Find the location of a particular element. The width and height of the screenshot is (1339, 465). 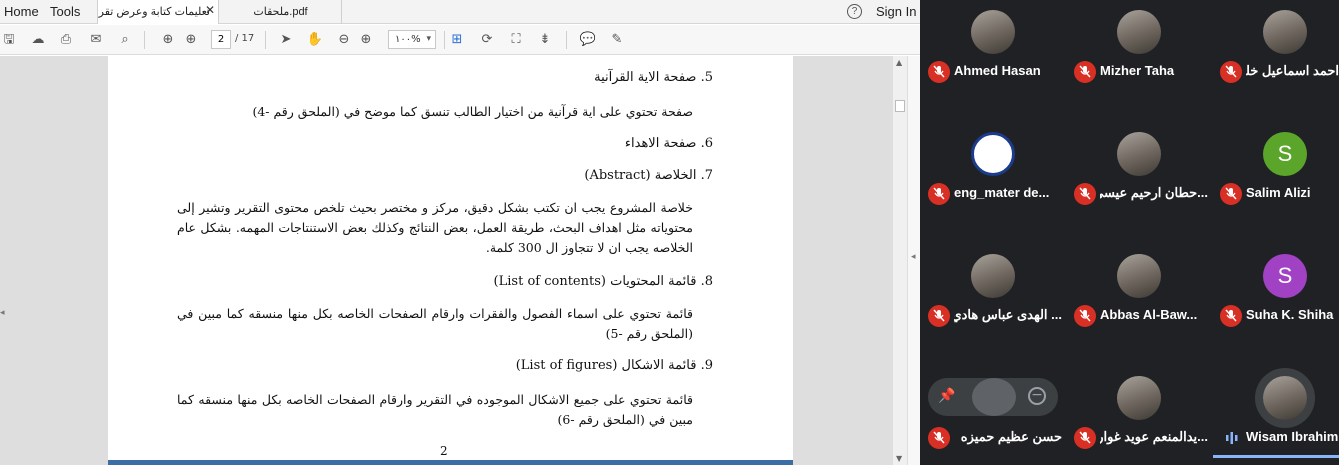

participant-tile: Wisam Ibrahim is located at coordinates (1275, 415).